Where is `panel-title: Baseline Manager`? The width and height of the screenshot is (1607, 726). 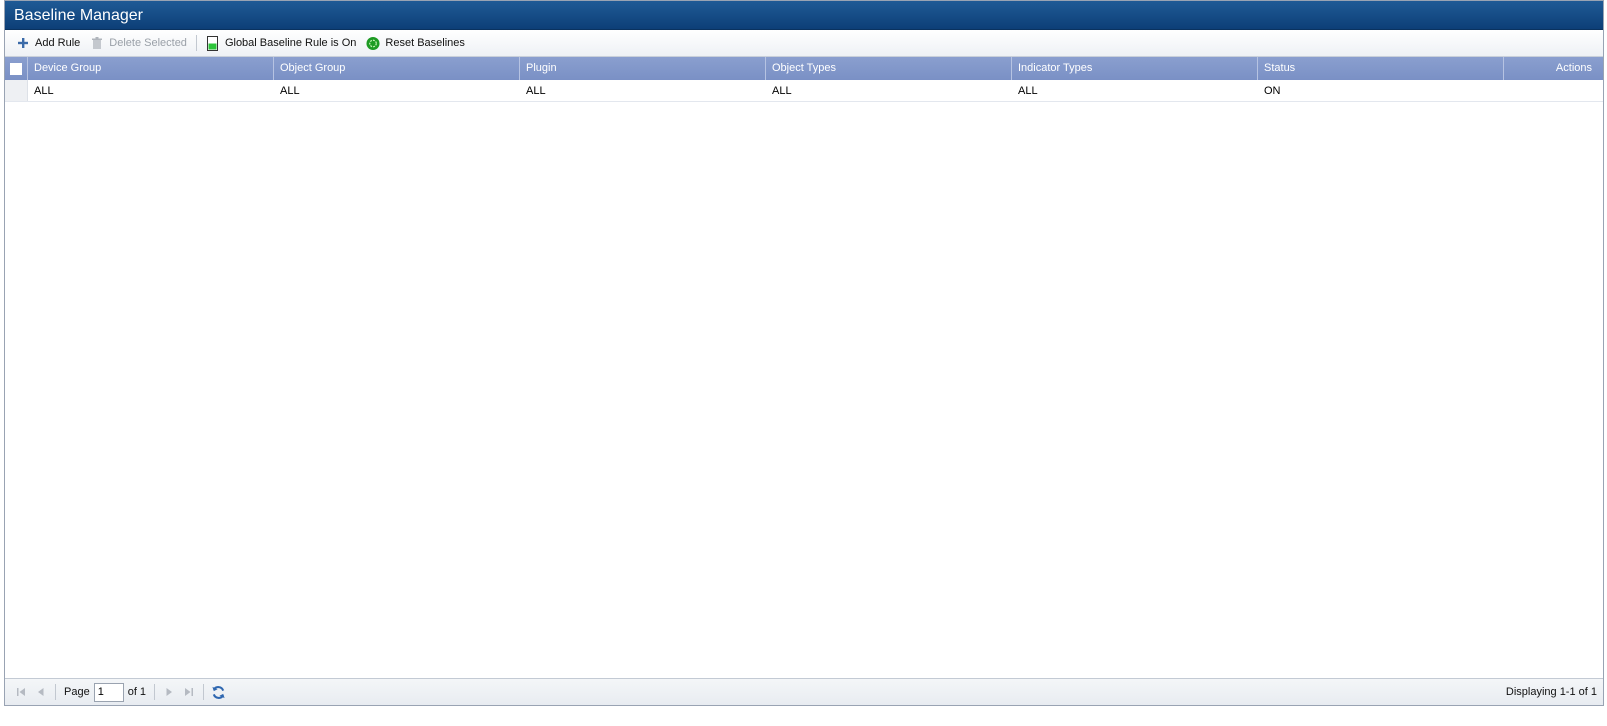 panel-title: Baseline Manager is located at coordinates (804, 15).